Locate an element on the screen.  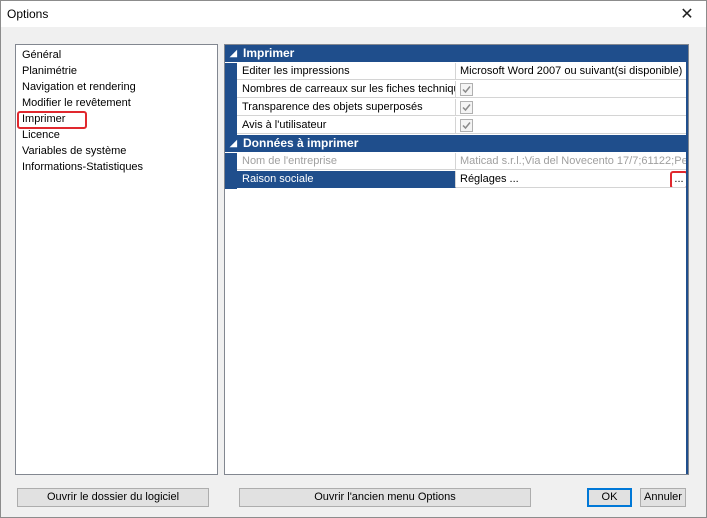
property-row: Avis à l'utilisateur is located at coordinates (456, 126).